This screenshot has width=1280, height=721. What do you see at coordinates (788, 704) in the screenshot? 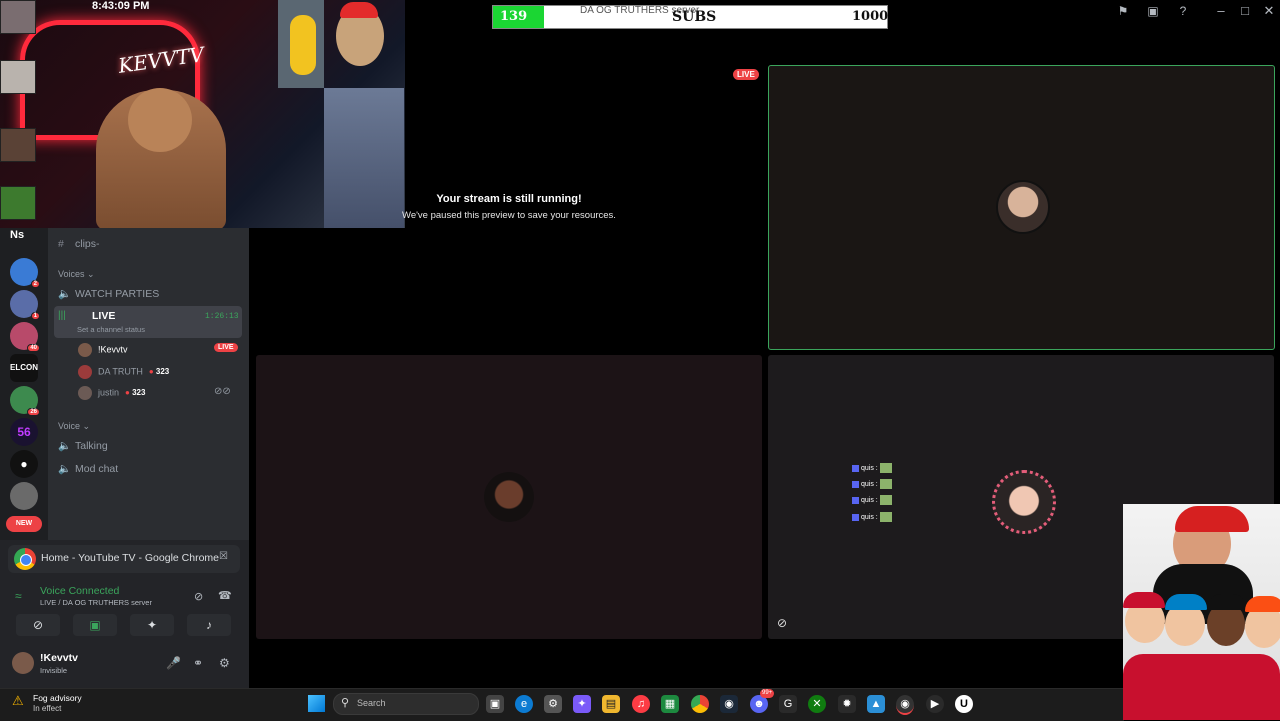
I see `app-g-icon: G` at bounding box center [788, 704].